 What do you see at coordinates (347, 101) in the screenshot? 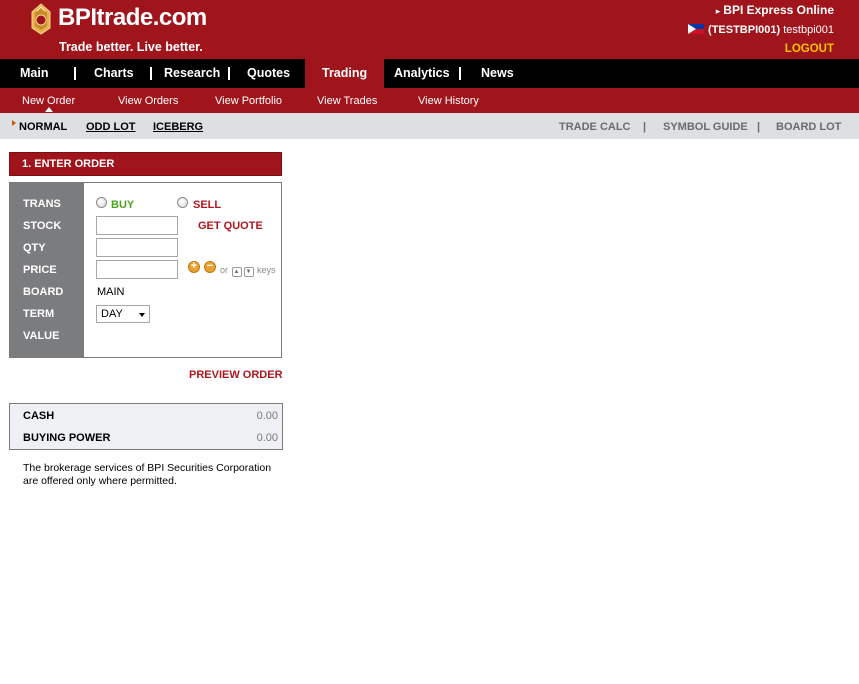
I see `subnav-view-trades: View Trades` at bounding box center [347, 101].